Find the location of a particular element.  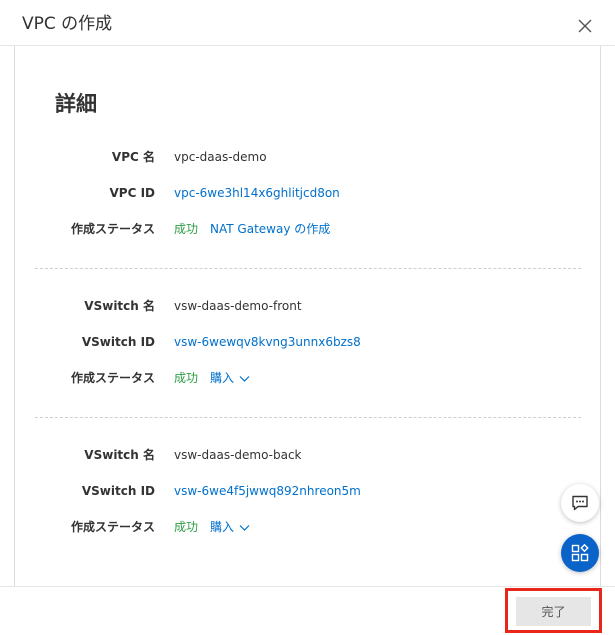

chat-button is located at coordinates (580, 503).